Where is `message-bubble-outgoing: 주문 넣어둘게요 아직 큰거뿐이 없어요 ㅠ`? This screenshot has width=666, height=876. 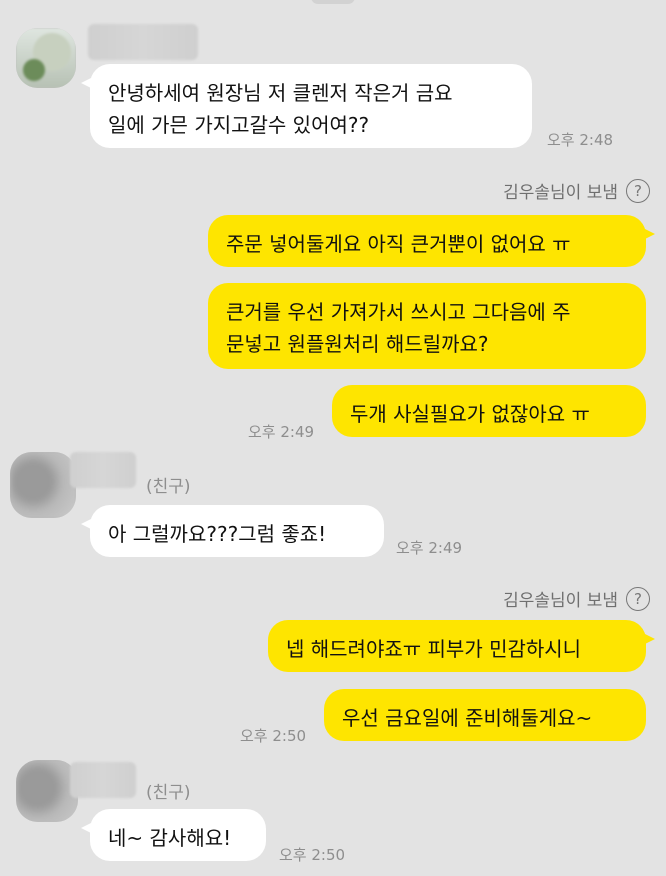 message-bubble-outgoing: 주문 넣어둘게요 아직 큰거뿐이 없어요 ㅠ is located at coordinates (431, 241).